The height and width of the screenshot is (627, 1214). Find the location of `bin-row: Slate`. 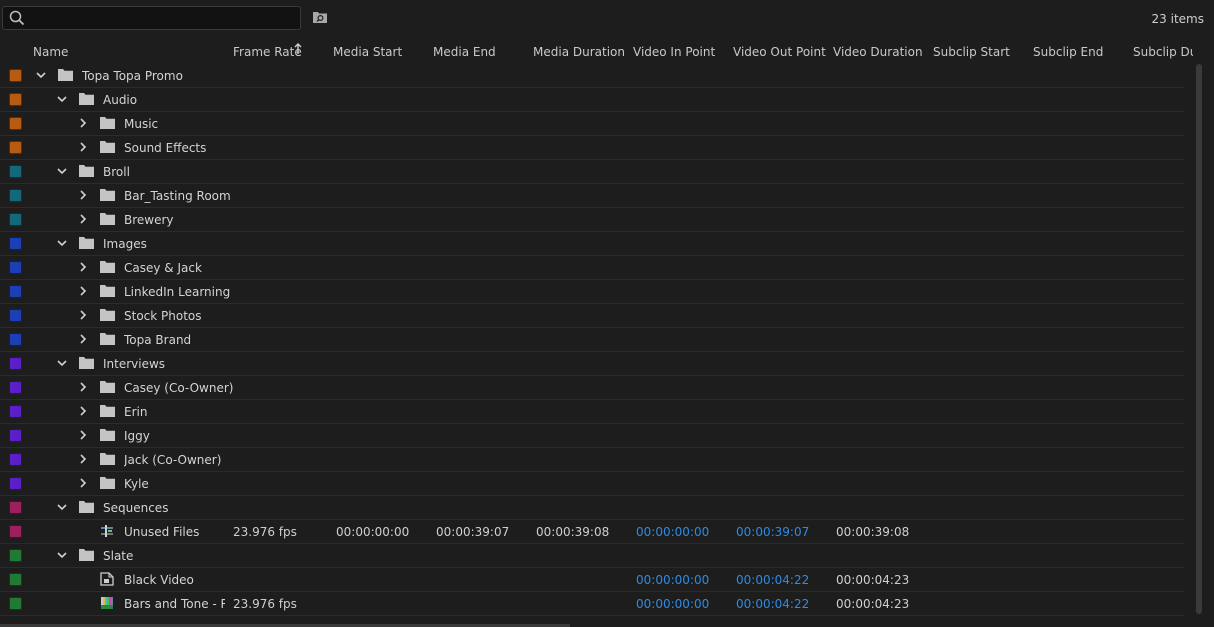

bin-row: Slate is located at coordinates (592, 556).